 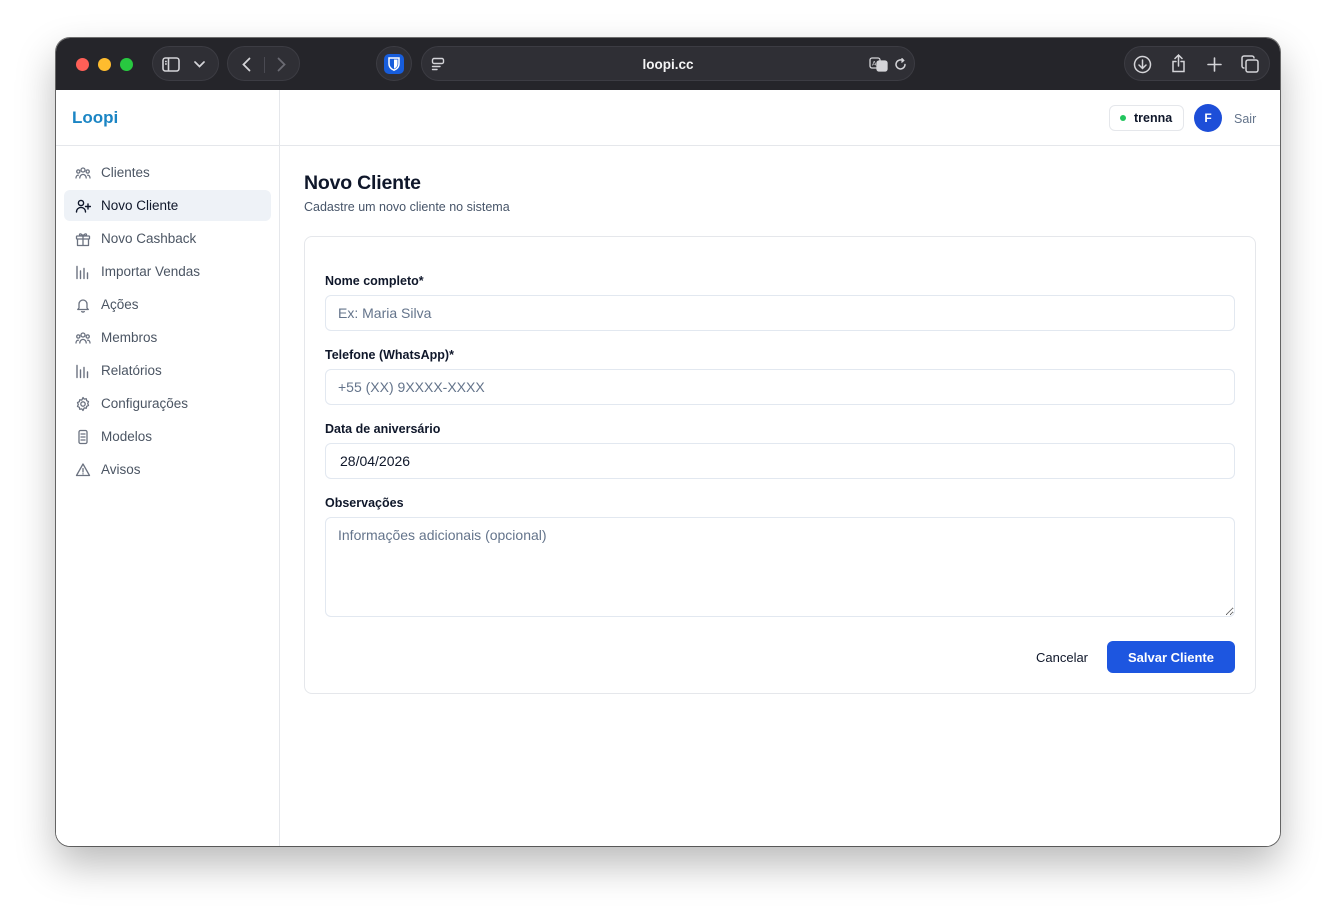 I want to click on phone-input, so click(x=780, y=387).